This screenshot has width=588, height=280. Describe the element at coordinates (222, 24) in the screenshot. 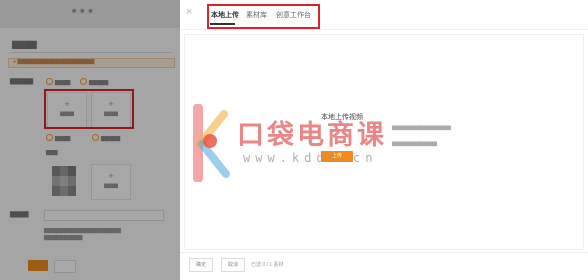

I see `active-tab-indicator` at that location.